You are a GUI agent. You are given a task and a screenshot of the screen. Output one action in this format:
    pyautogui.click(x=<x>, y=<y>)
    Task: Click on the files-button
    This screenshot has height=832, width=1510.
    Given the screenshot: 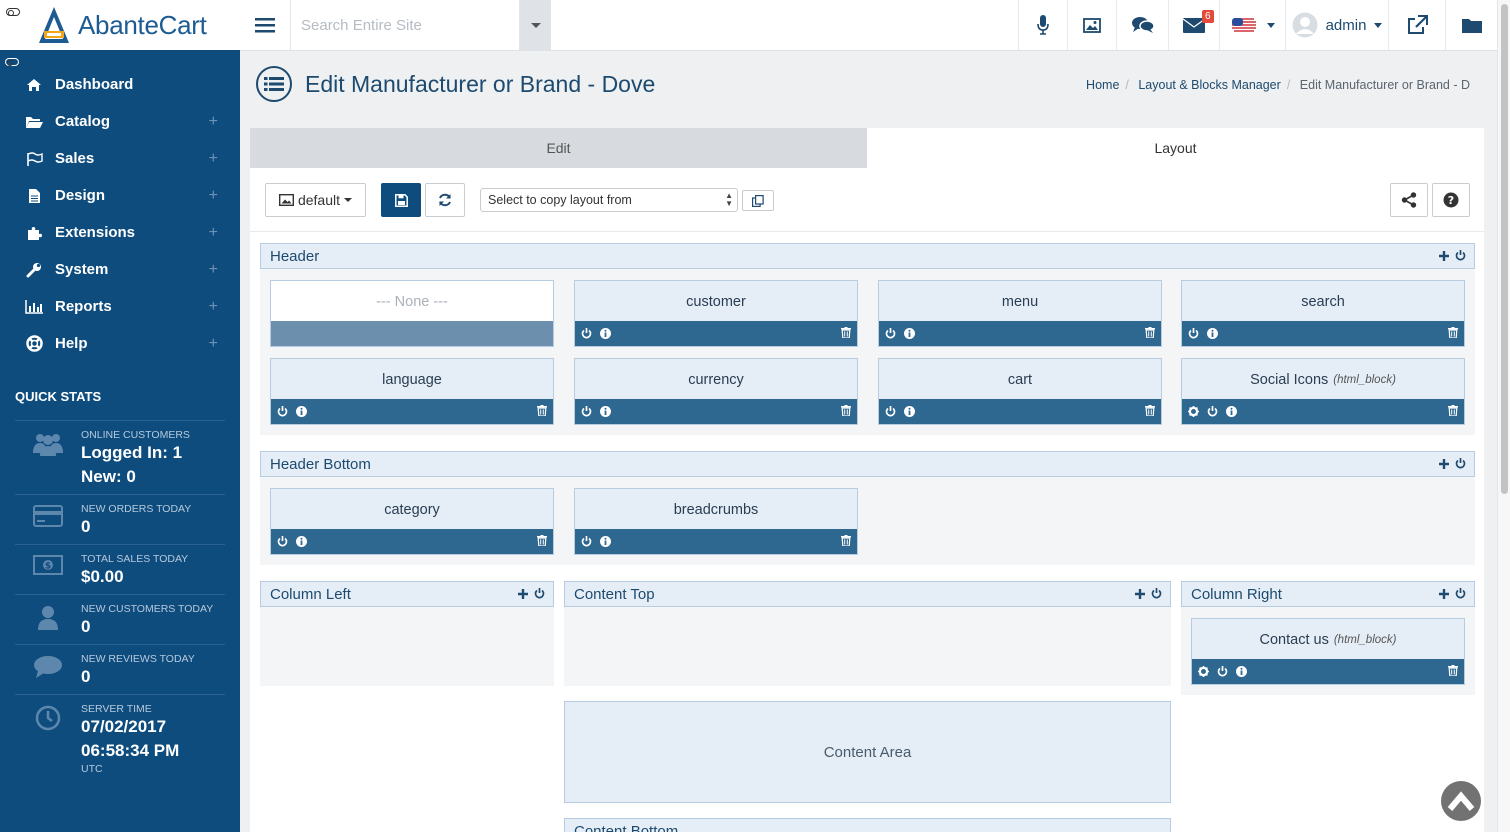 What is the action you would take?
    pyautogui.click(x=1471, y=25)
    